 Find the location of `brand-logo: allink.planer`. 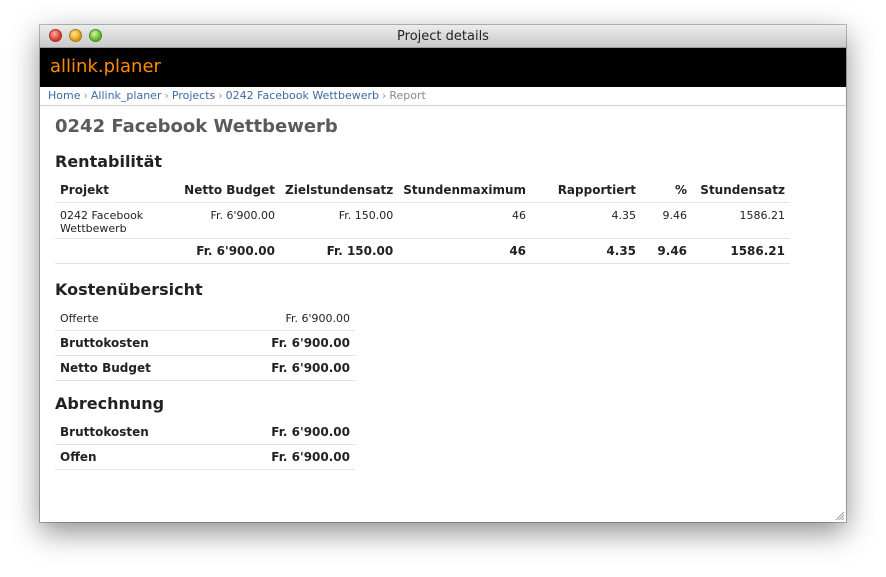

brand-logo: allink.planer is located at coordinates (105, 66).